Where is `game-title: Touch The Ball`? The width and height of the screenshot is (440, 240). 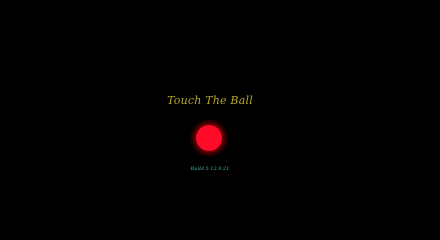
game-title: Touch The Ball is located at coordinates (210, 100).